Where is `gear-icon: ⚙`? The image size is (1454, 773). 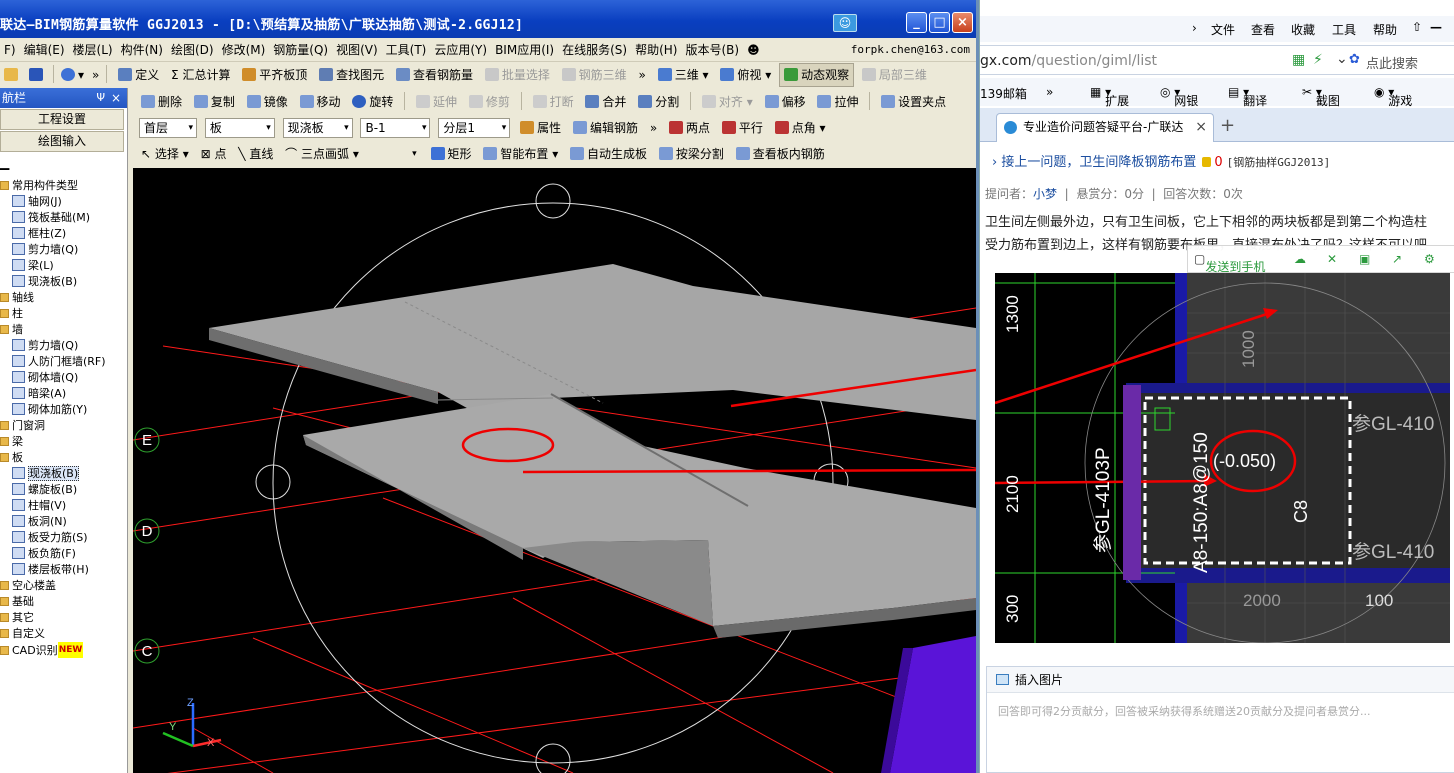 gear-icon: ⚙ is located at coordinates (1429, 259).